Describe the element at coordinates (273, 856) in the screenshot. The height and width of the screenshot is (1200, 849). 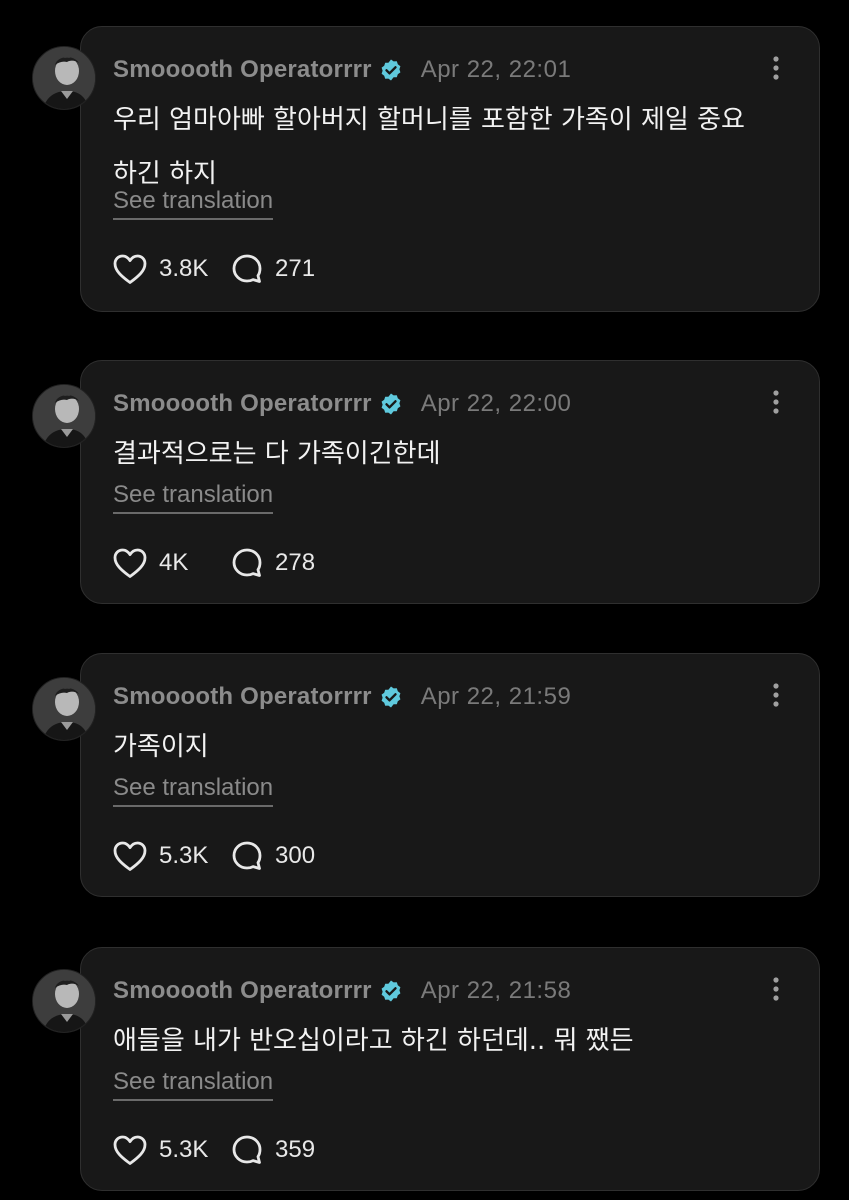
I see `reply-button: 300` at that location.